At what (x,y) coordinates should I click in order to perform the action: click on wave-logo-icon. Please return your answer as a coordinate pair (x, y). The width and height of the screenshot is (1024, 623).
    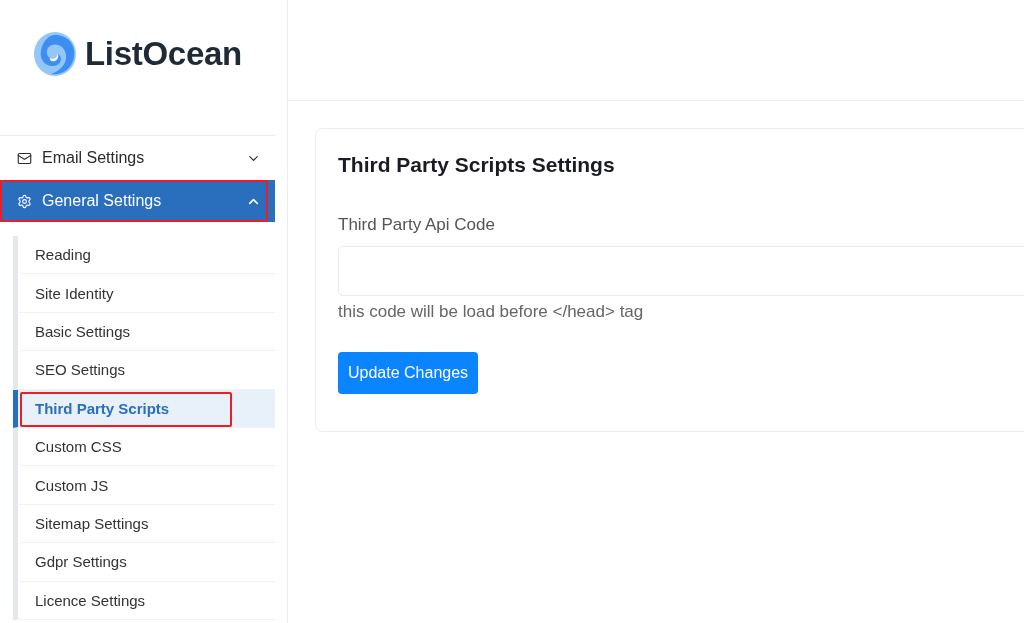
    Looking at the image, I should click on (55, 54).